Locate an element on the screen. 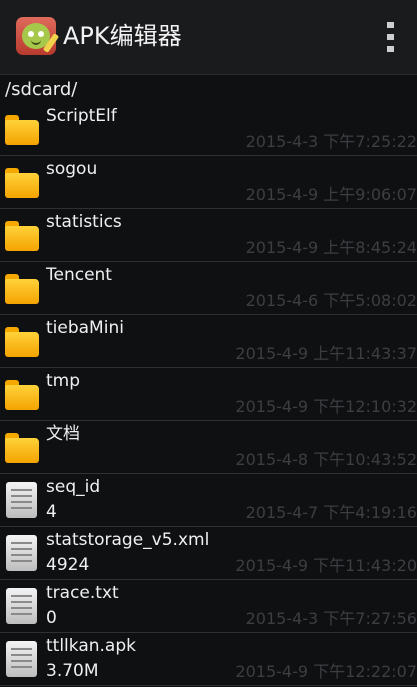  file-list-item: sogou 2015-4-9 上午9:06:07 is located at coordinates (208, 182).